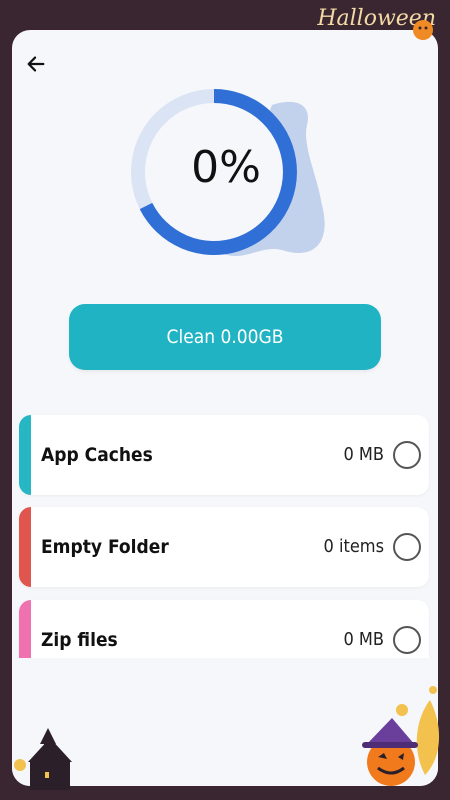 The image size is (450, 800). What do you see at coordinates (376, 18) in the screenshot?
I see `brand-text: Halloween` at bounding box center [376, 18].